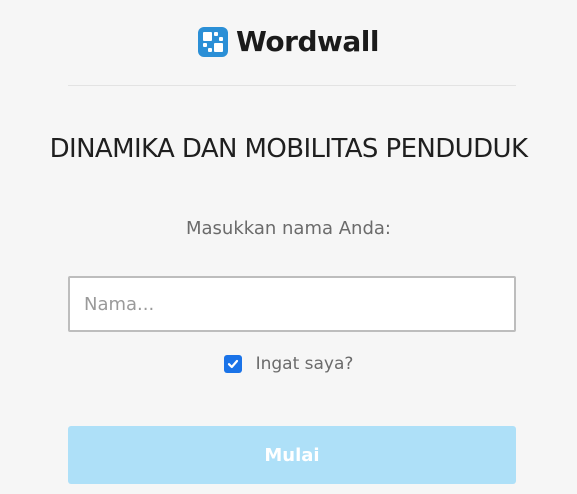 This screenshot has height=494, width=577. I want to click on name-prompt: Masukkan nama Anda:, so click(288, 228).